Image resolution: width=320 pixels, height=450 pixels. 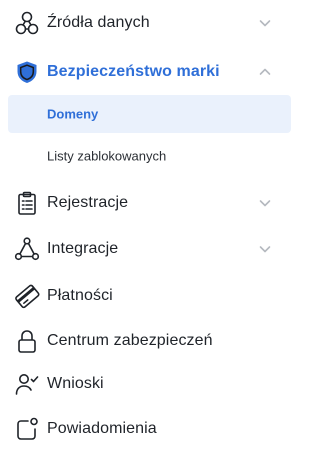 I want to click on user-check-icon, so click(x=27, y=384).